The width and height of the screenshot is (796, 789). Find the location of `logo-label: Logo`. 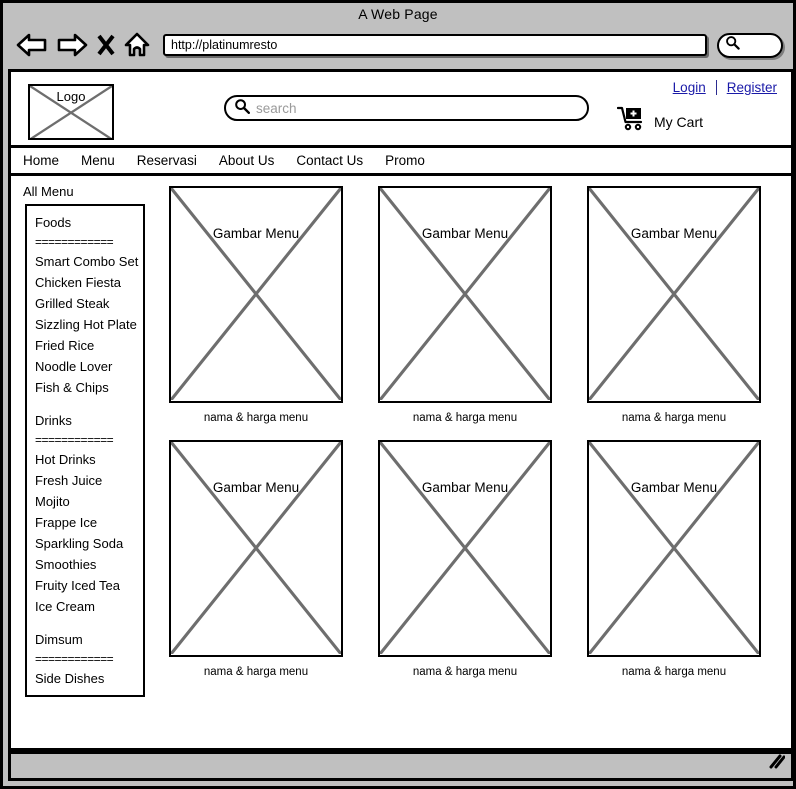

logo-label: Logo is located at coordinates (71, 96).